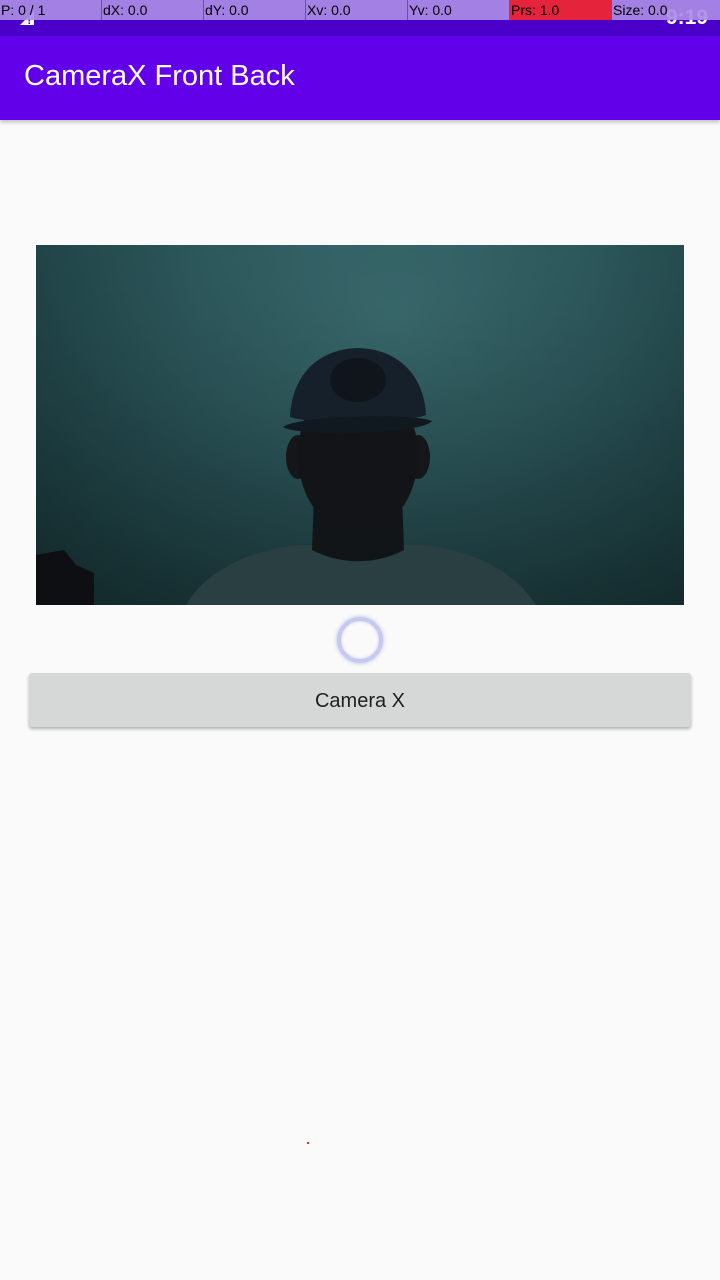 This screenshot has height=1280, width=720. Describe the element at coordinates (360, 700) in the screenshot. I see `camera-x-button: Camera X` at that location.